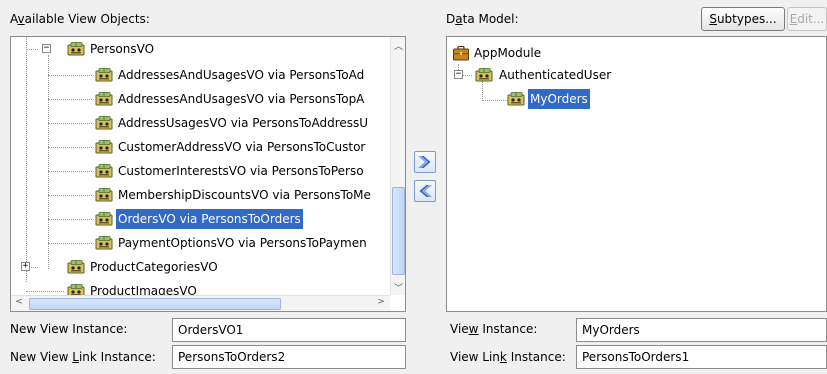 The image size is (827, 374). What do you see at coordinates (243, 123) in the screenshot?
I see `tree-node-label: AddressUsagesVO via PersonsToAddressU` at bounding box center [243, 123].